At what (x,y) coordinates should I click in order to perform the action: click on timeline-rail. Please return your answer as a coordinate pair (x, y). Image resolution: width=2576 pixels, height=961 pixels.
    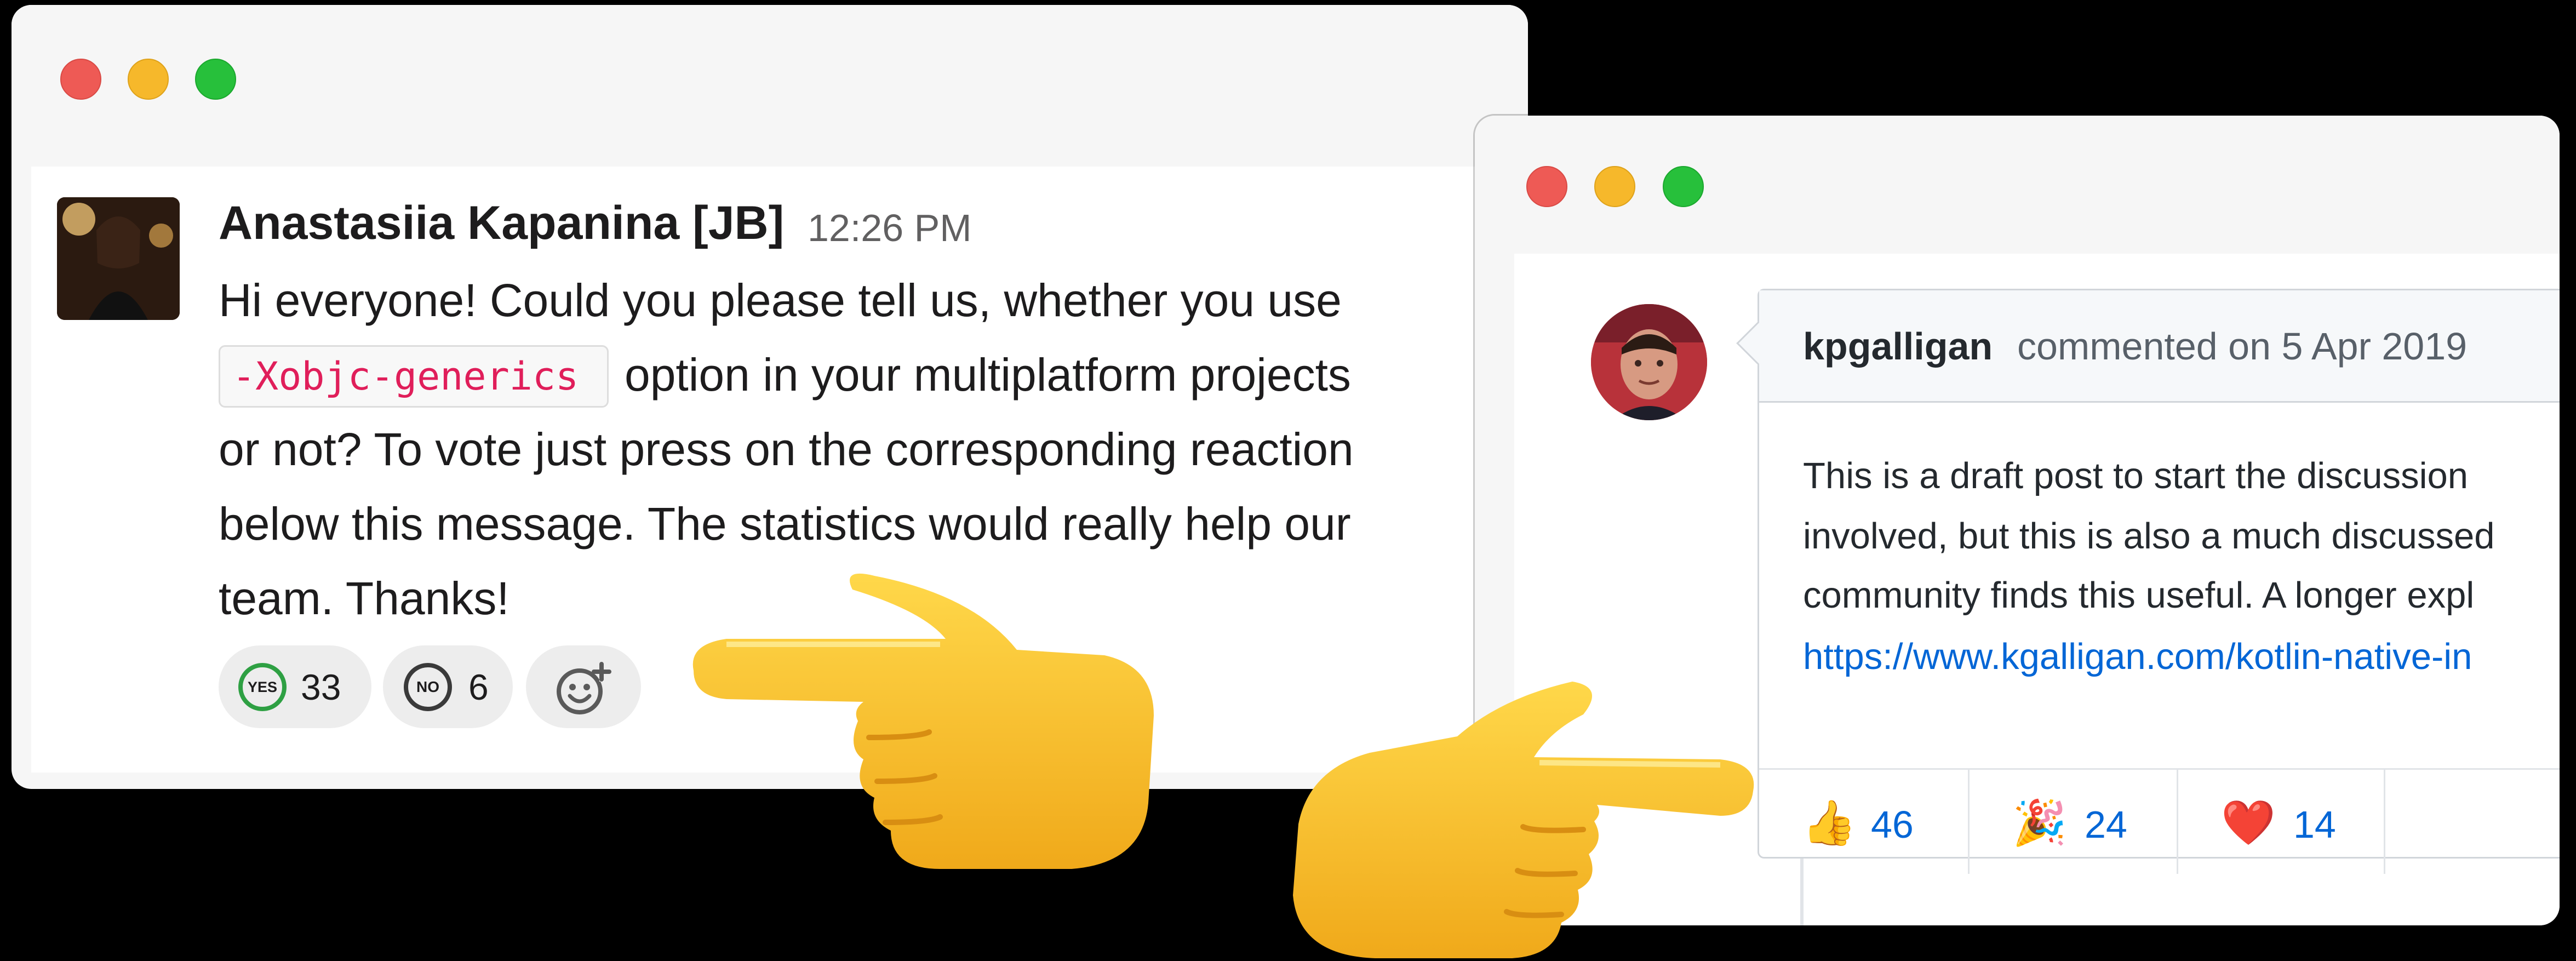
    Looking at the image, I should click on (1802, 892).